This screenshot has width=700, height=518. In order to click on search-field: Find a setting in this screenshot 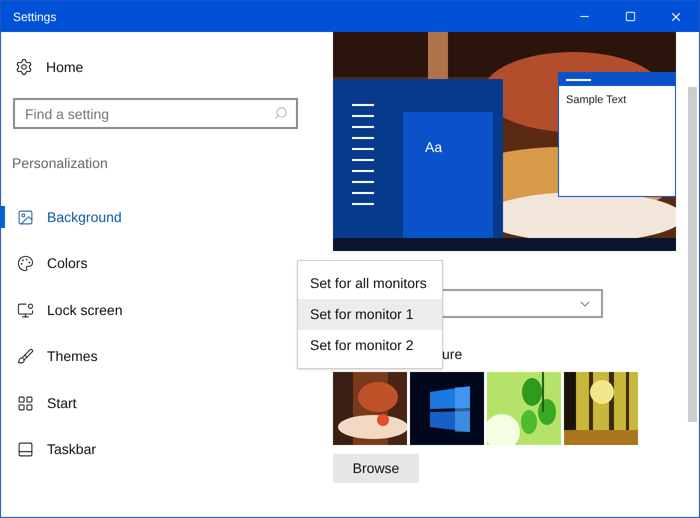, I will do `click(155, 113)`.